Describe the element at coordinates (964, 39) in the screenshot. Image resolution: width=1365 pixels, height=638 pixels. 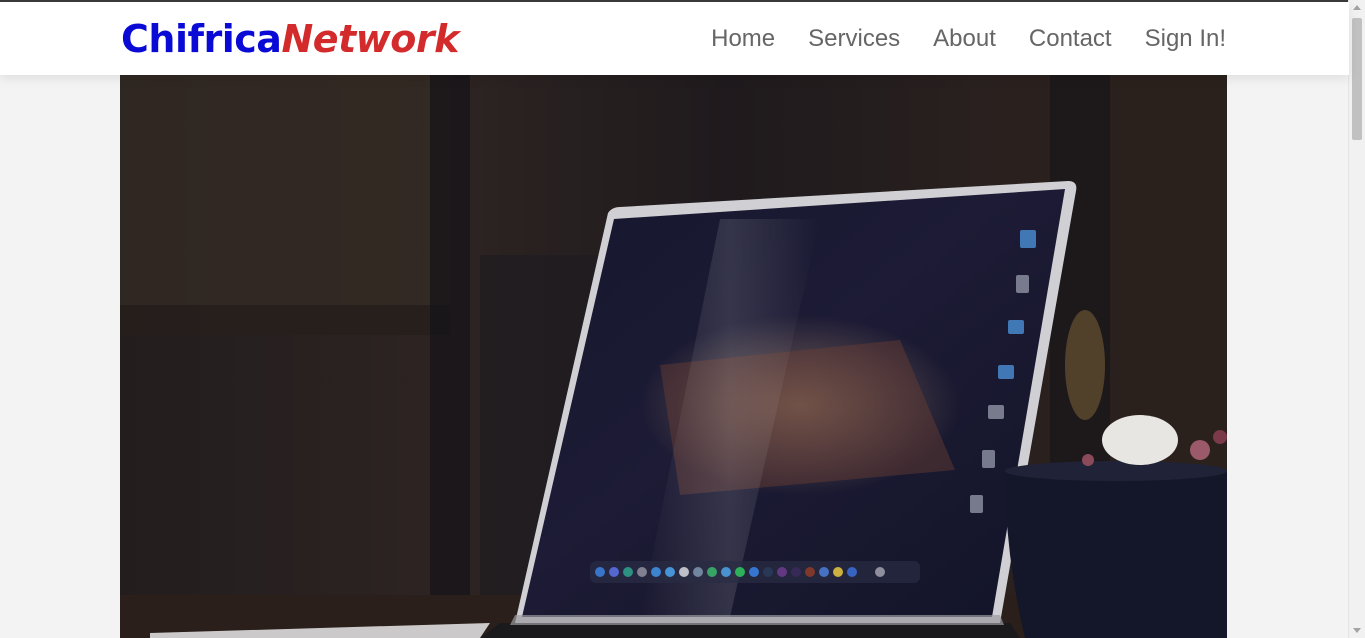
I see `nav-about-link: About` at that location.